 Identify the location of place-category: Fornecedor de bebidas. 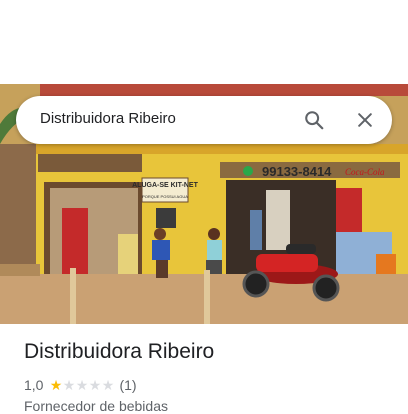
(96, 406).